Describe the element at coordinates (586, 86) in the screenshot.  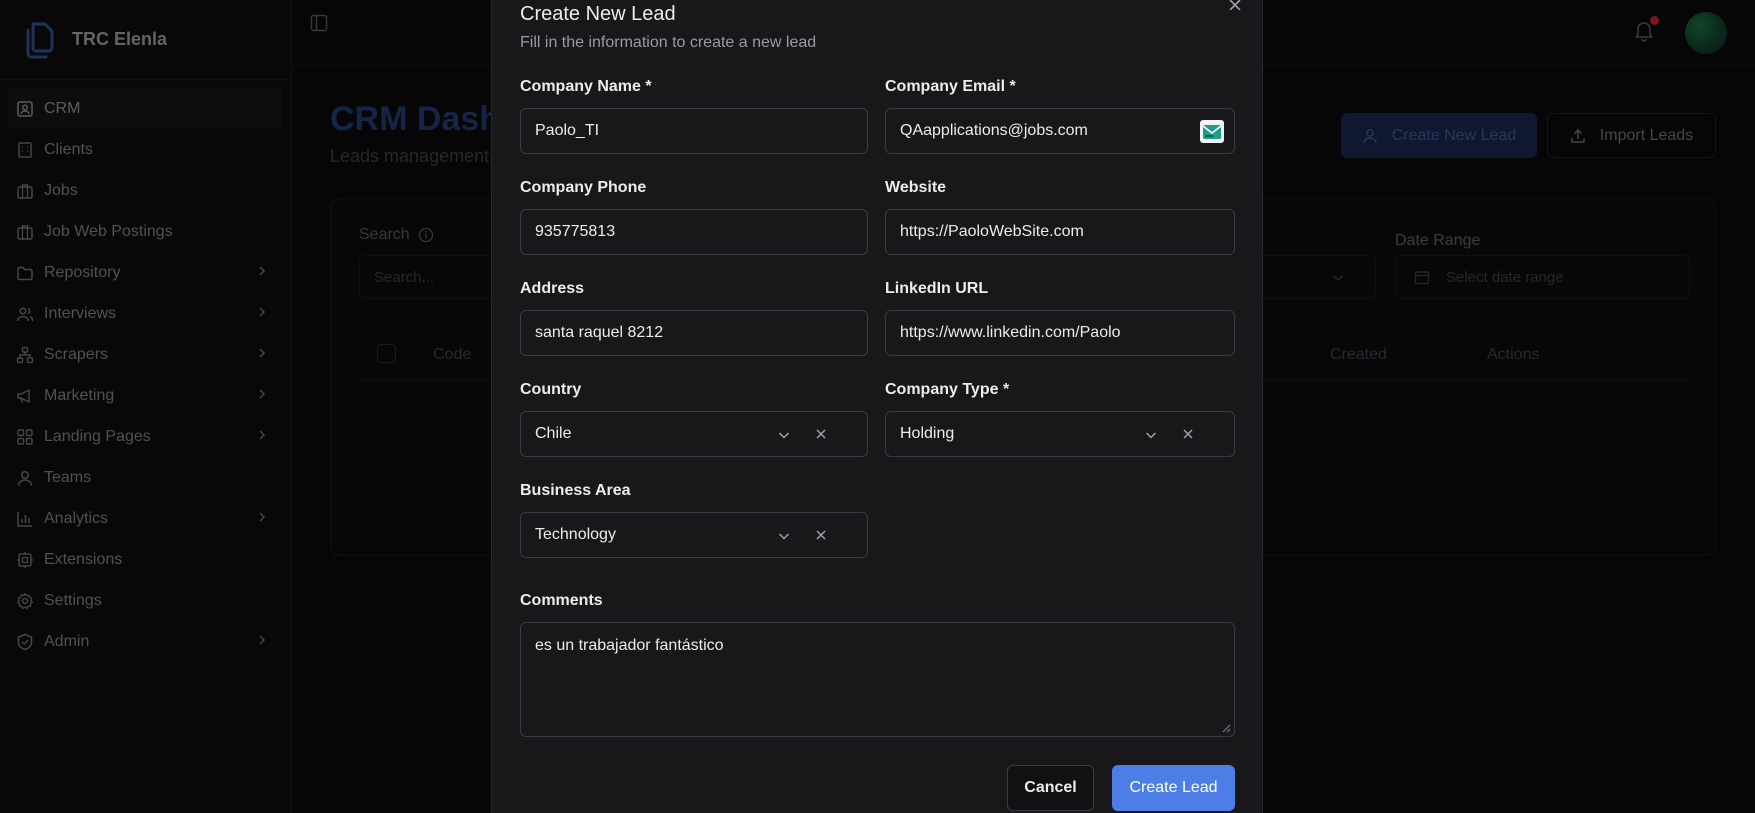
I see `company-name-label: Company Name *` at that location.